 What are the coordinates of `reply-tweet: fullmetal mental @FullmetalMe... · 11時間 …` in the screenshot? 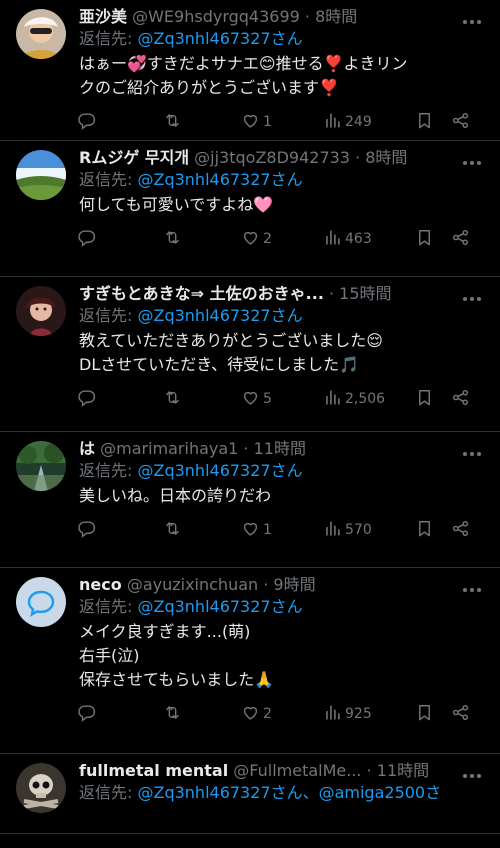 It's located at (250, 794).